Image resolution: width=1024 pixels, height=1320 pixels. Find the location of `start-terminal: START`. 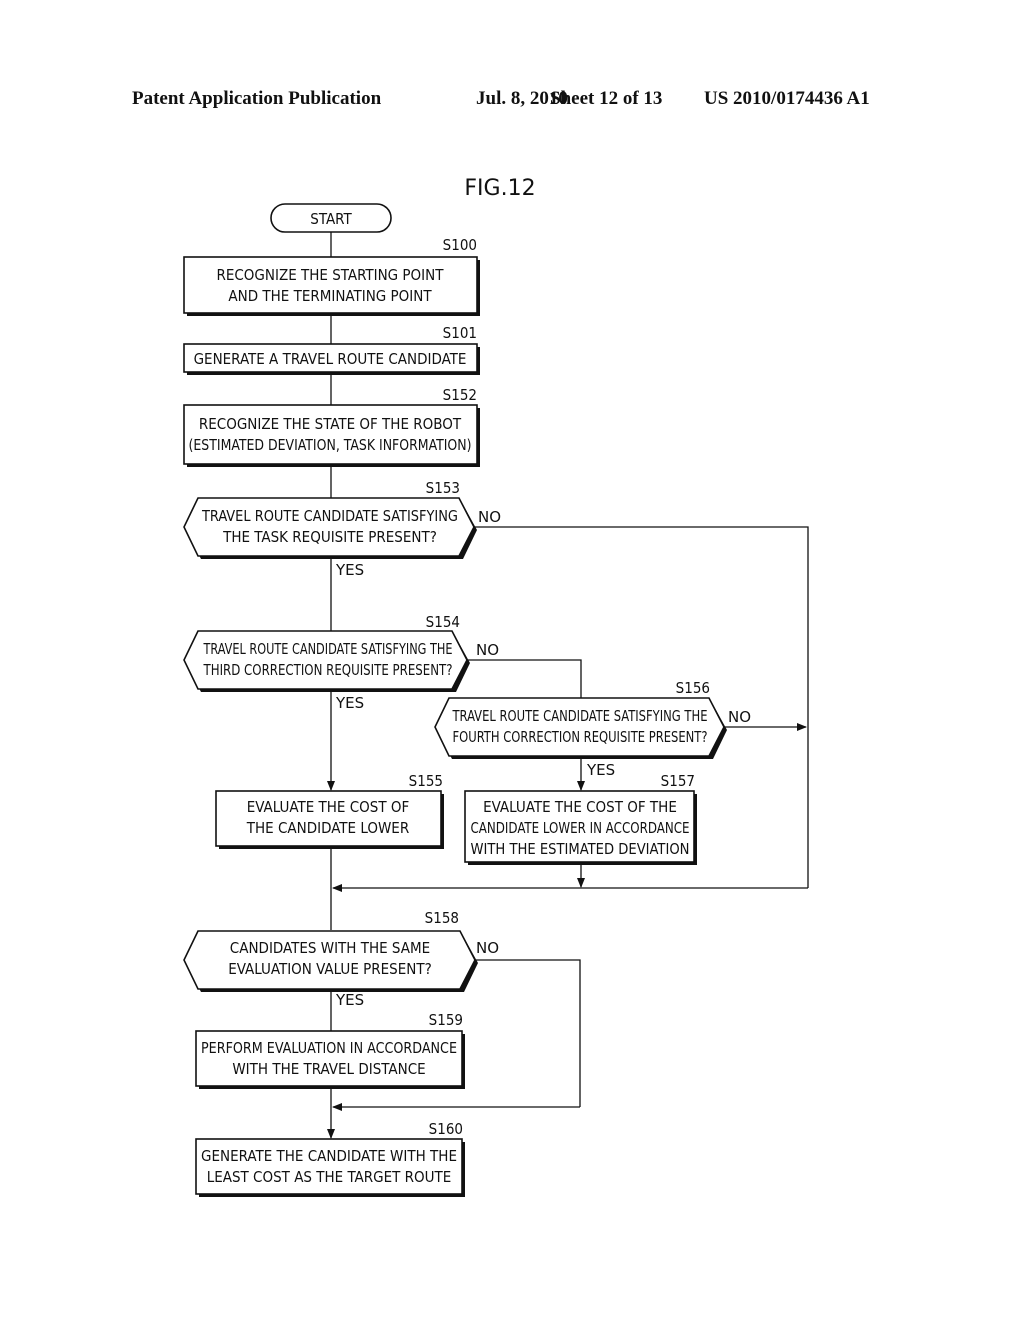

start-terminal: START is located at coordinates (331, 218).